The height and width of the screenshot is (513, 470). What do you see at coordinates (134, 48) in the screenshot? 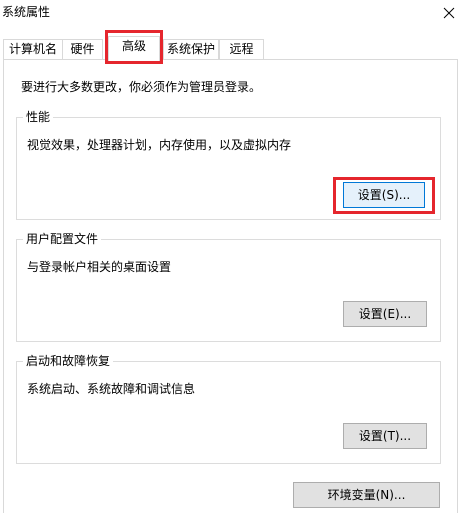
I see `tab-advanced: 高级` at bounding box center [134, 48].